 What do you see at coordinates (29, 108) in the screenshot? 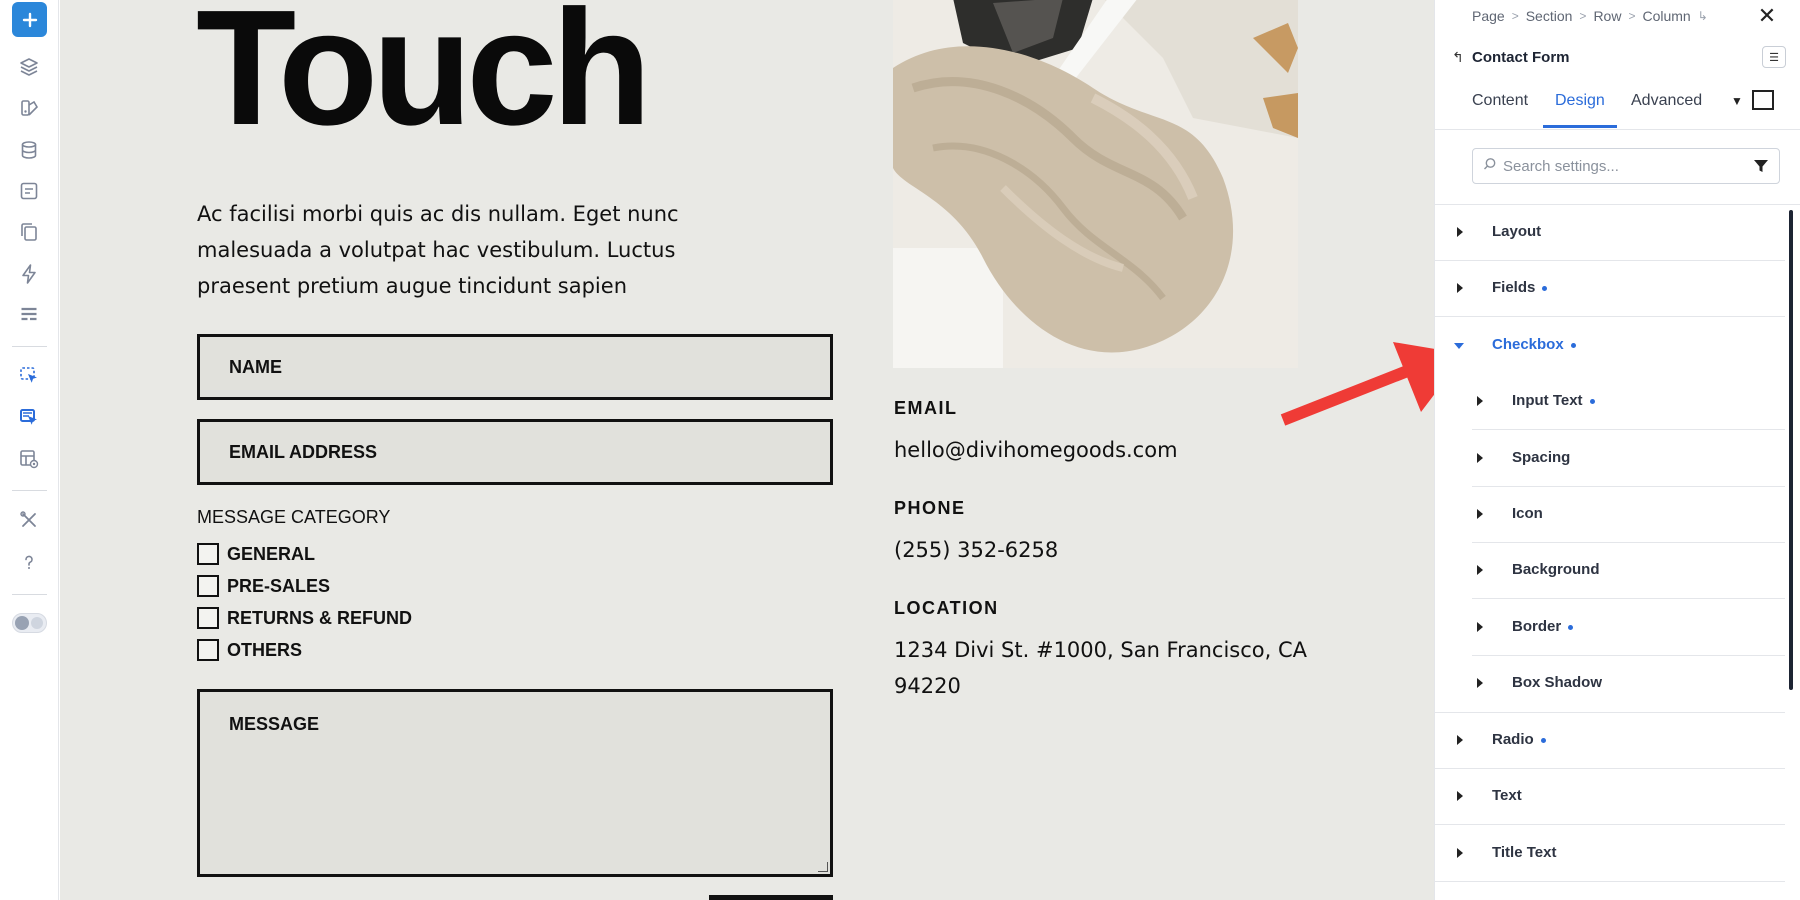
I see `theme-builder-button` at bounding box center [29, 108].